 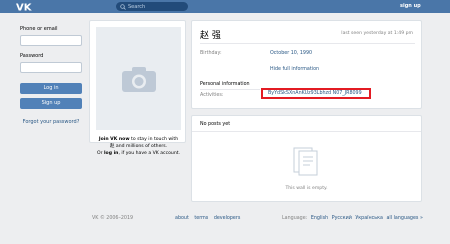 What do you see at coordinates (154, 139) in the screenshot?
I see `join-text-1: to stay in touch with` at bounding box center [154, 139].